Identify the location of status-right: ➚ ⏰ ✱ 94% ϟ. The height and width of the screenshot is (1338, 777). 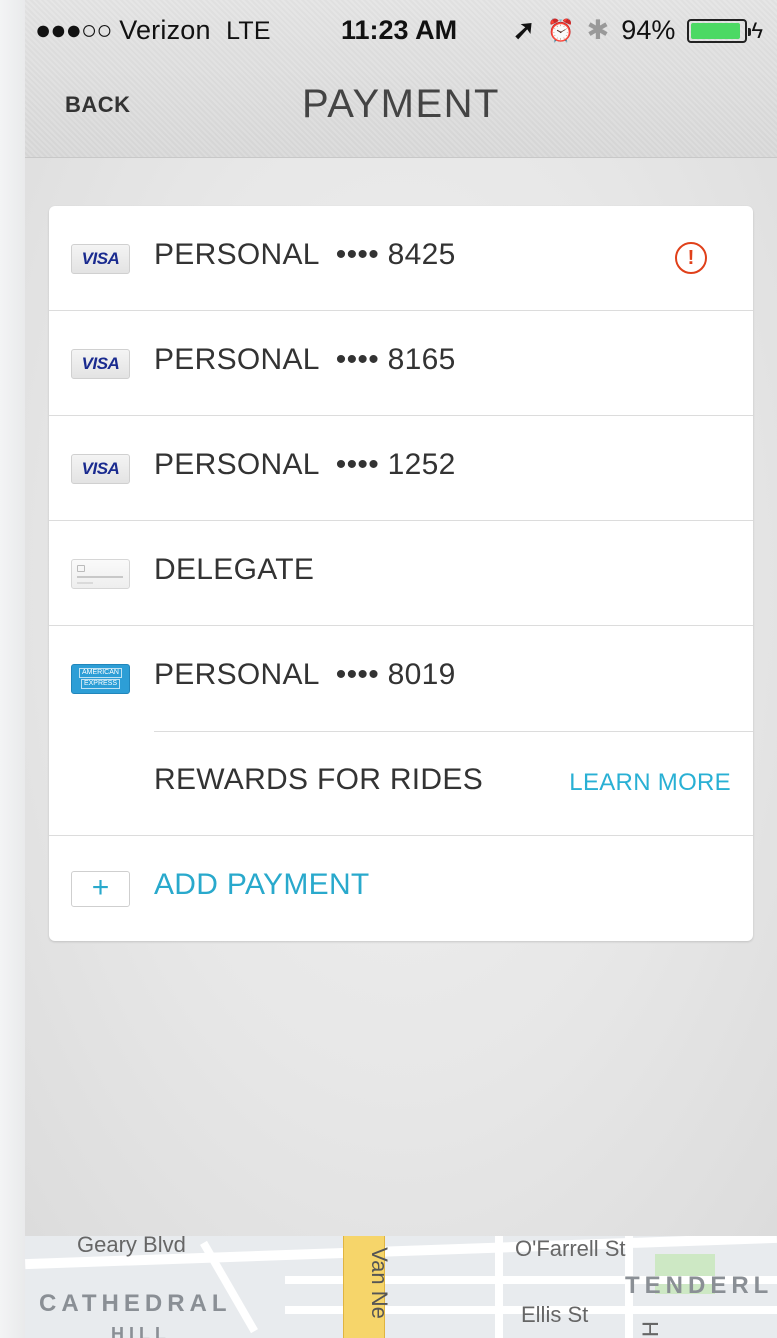
(638, 30).